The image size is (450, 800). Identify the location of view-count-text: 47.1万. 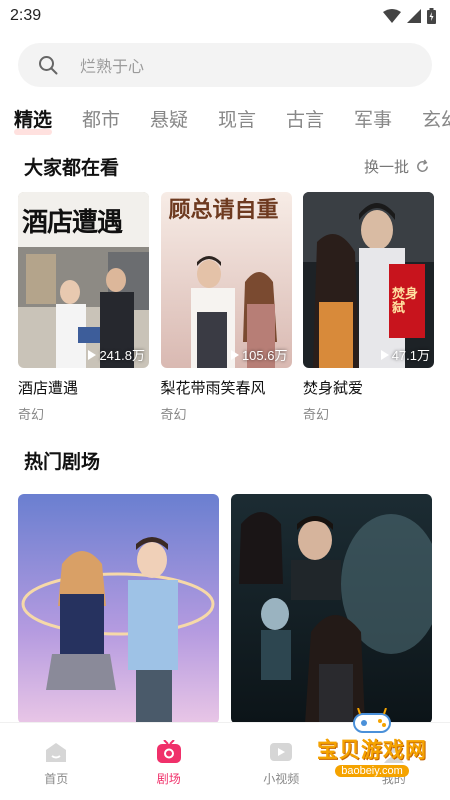
(410, 355).